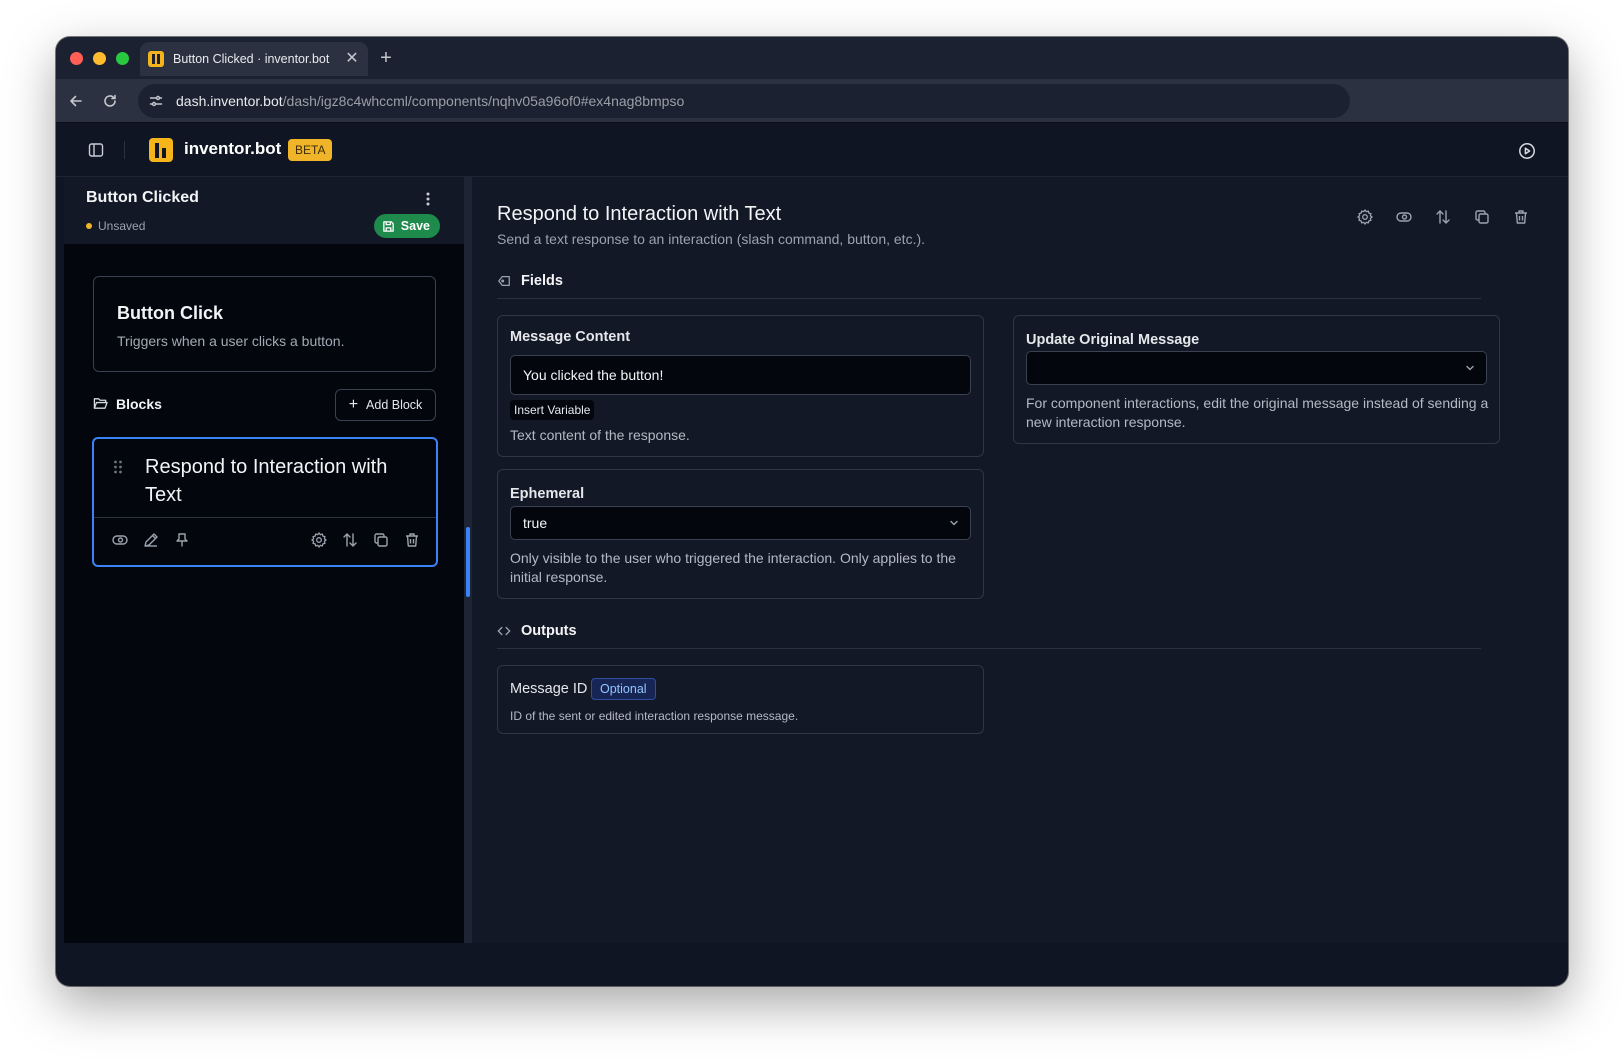 The image size is (1624, 1061). What do you see at coordinates (552, 410) in the screenshot?
I see `insert-variable-button: Insert Variable` at bounding box center [552, 410].